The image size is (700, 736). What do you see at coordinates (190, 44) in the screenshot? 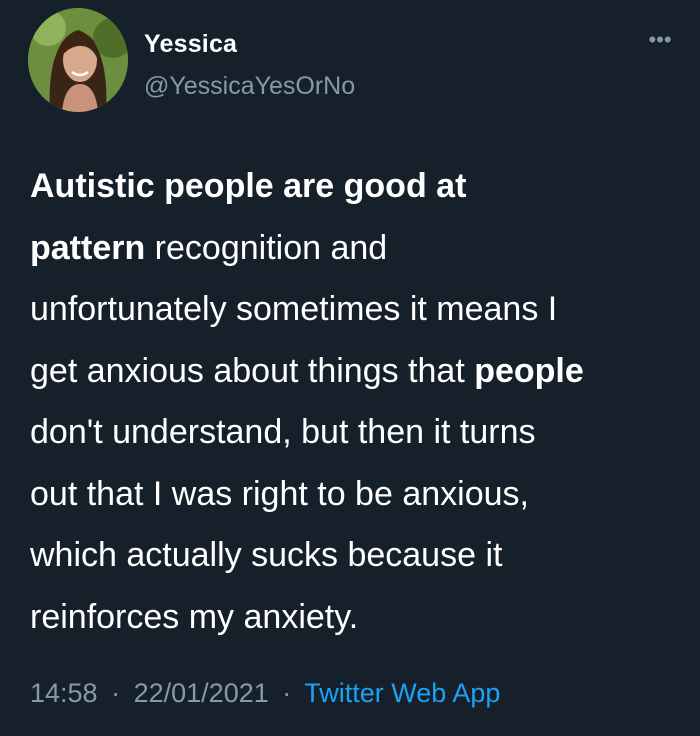
I see `display-name: Yessica` at bounding box center [190, 44].